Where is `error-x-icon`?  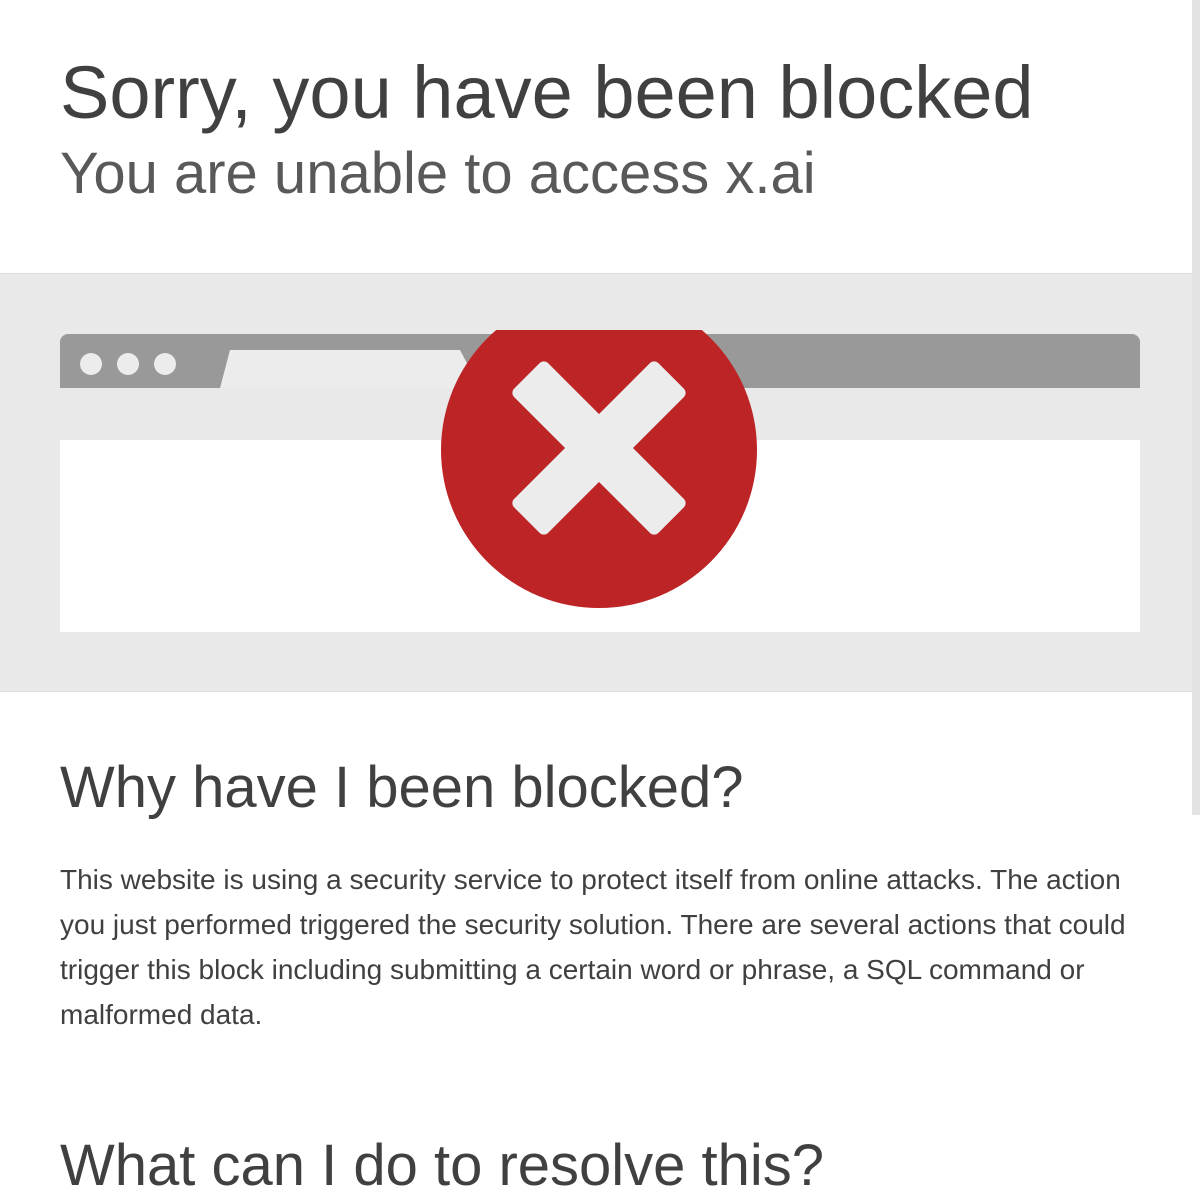
error-x-icon is located at coordinates (599, 470).